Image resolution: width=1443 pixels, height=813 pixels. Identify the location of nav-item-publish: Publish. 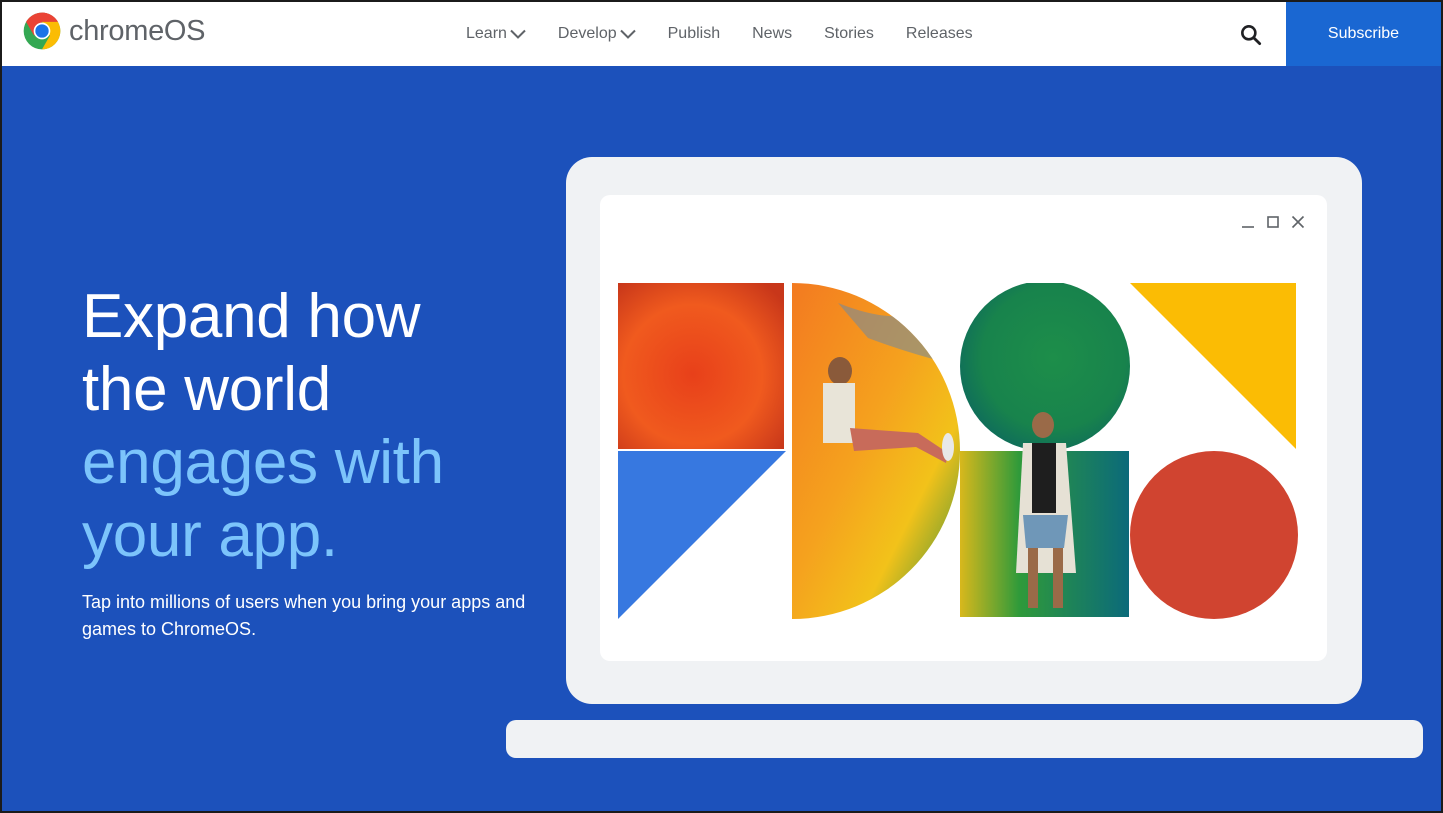
(694, 34).